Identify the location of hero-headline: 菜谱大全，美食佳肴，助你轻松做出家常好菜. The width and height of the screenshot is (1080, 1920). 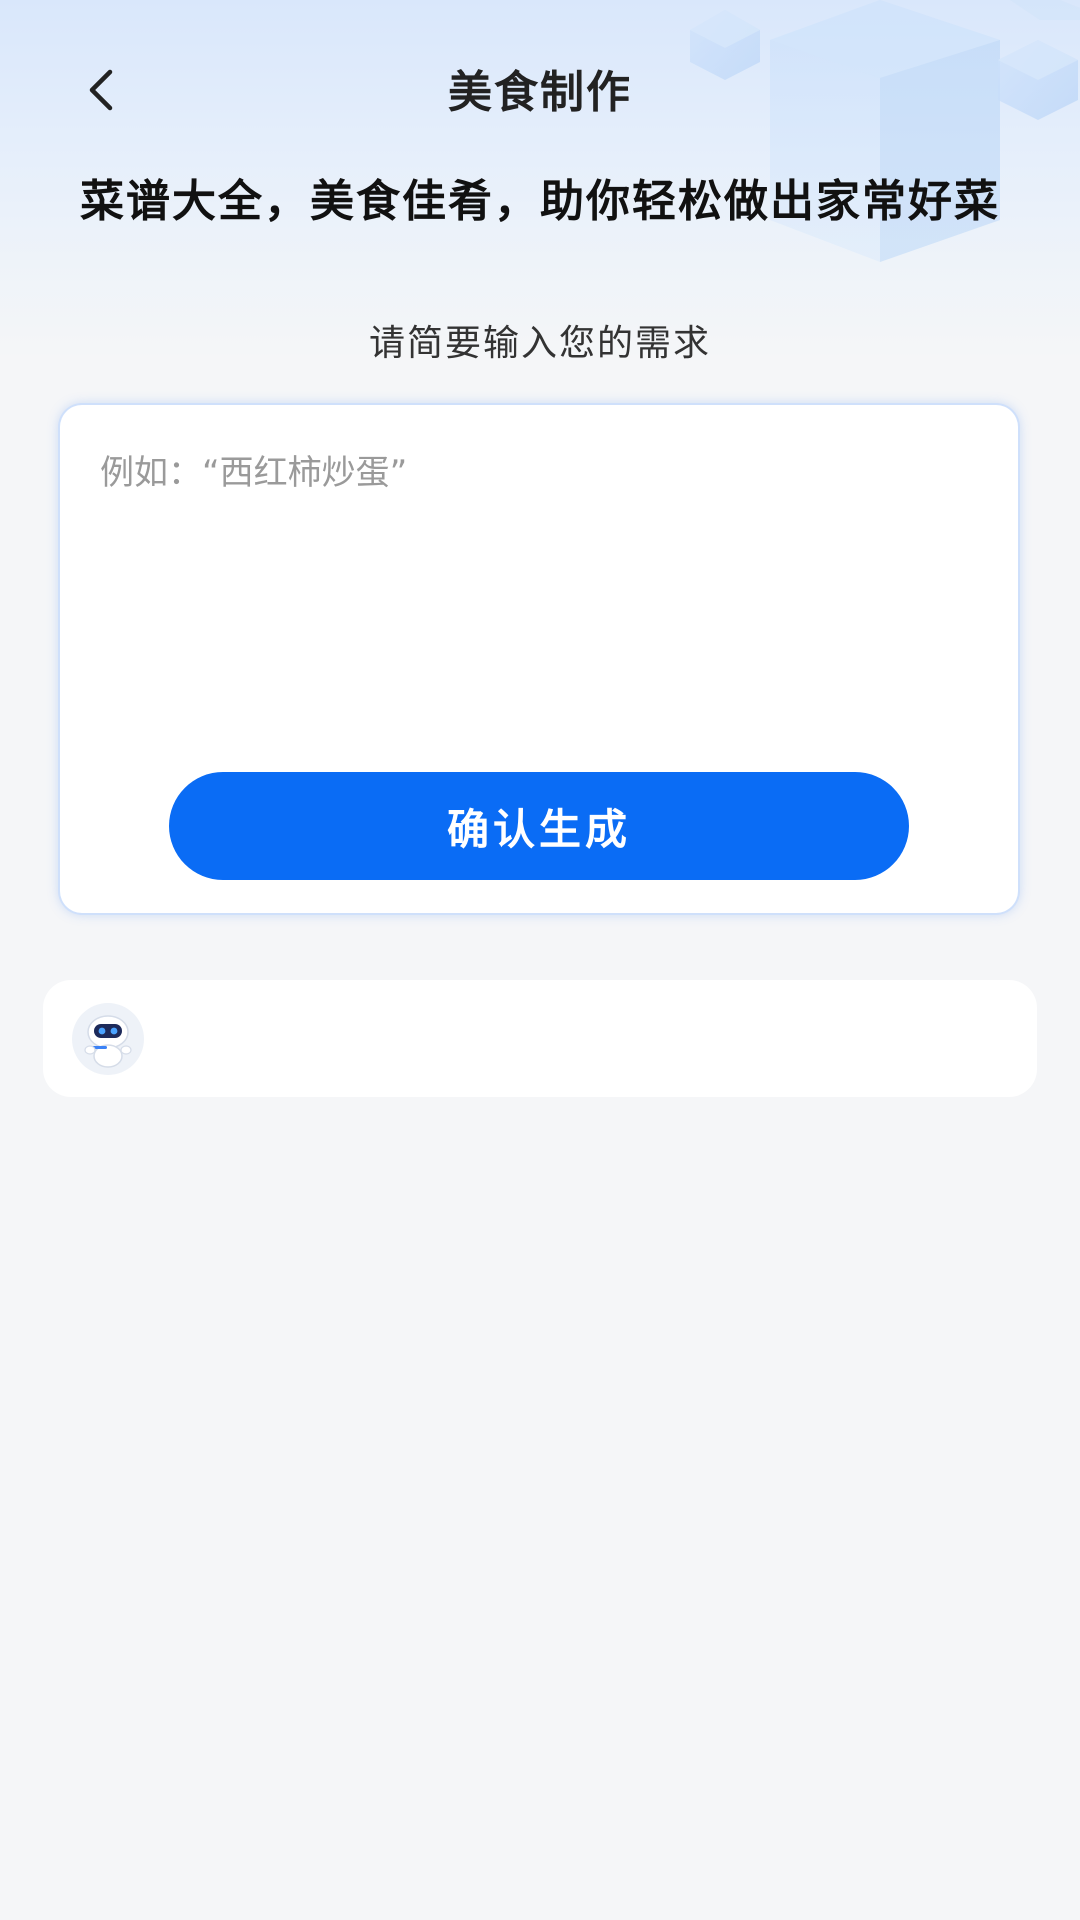
(540, 201).